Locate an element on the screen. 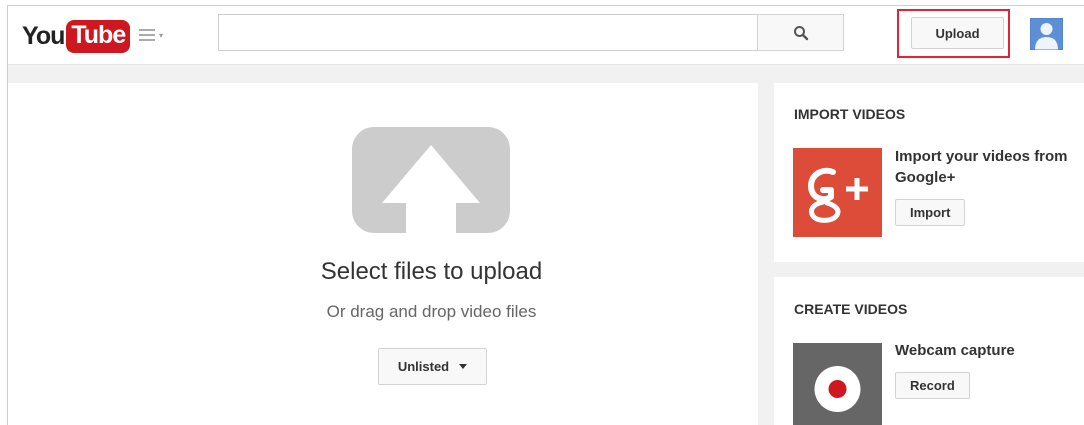  create-videos-heading: CREATE VIDEOS is located at coordinates (851, 309).